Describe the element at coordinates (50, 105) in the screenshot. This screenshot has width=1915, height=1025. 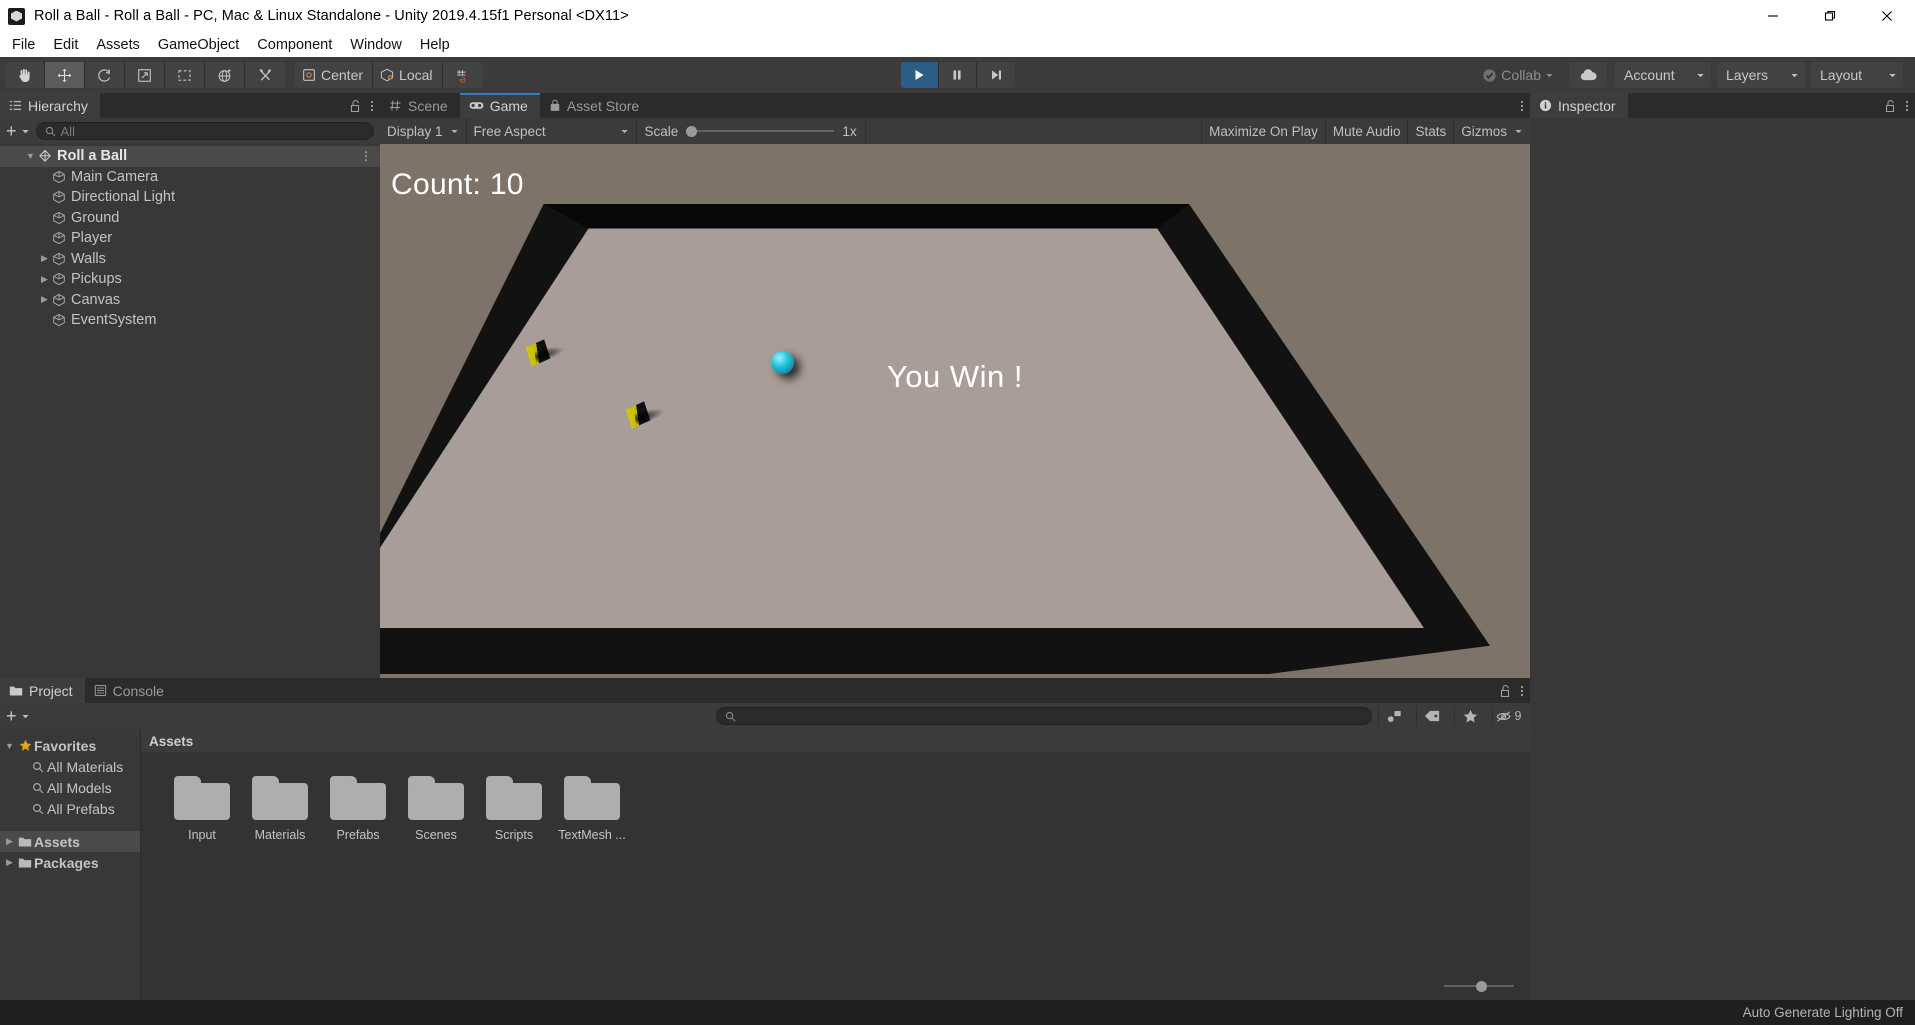
I see `tab-hierarchy: Hierarchy` at that location.